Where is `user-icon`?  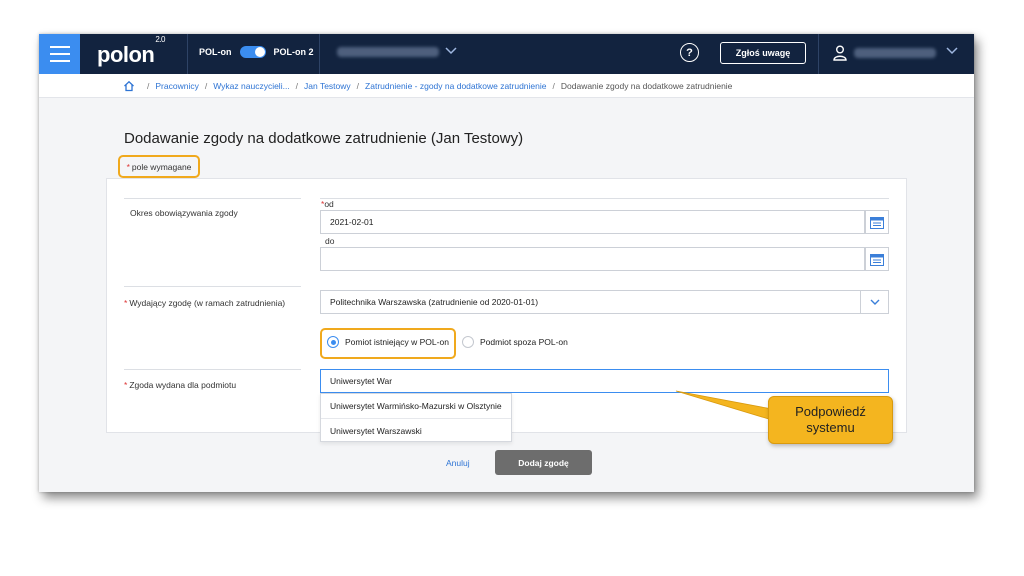 user-icon is located at coordinates (840, 53).